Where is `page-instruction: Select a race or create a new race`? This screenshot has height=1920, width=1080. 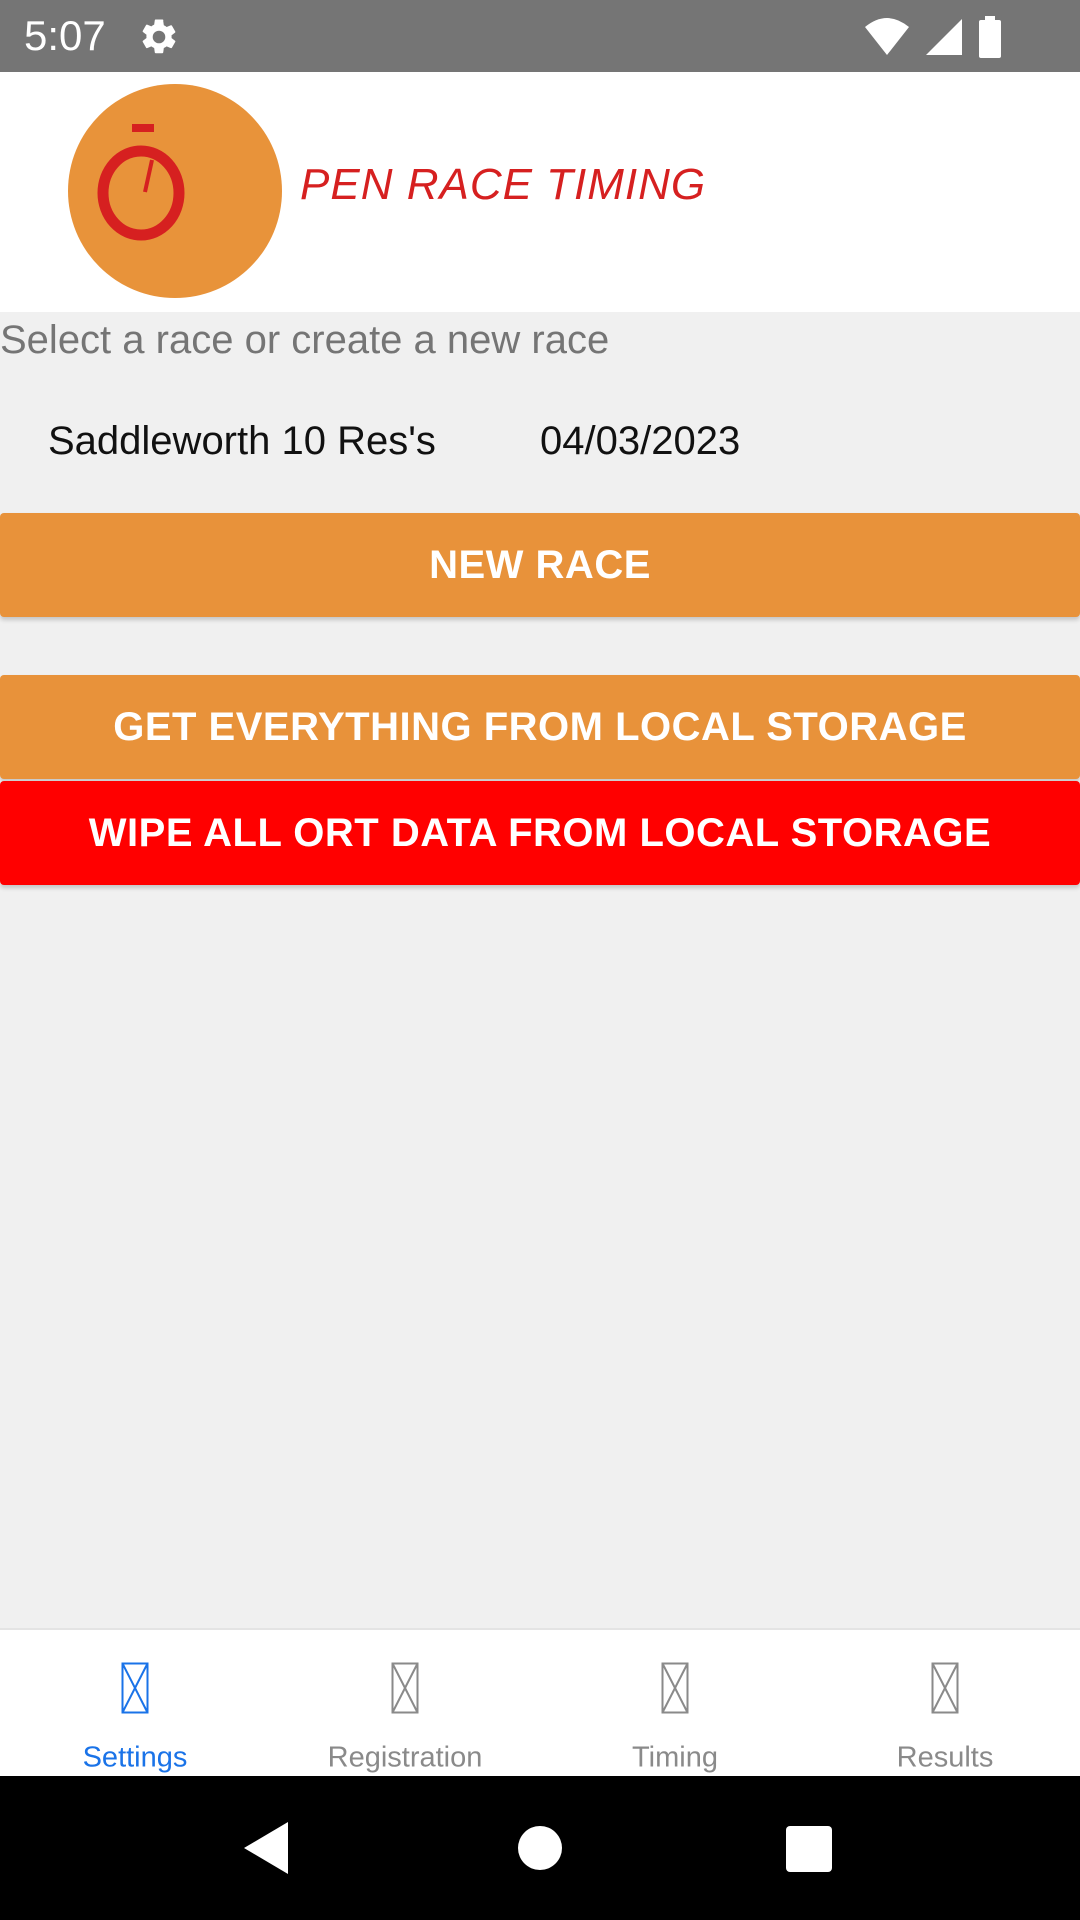
page-instruction: Select a race or create a new race is located at coordinates (305, 340).